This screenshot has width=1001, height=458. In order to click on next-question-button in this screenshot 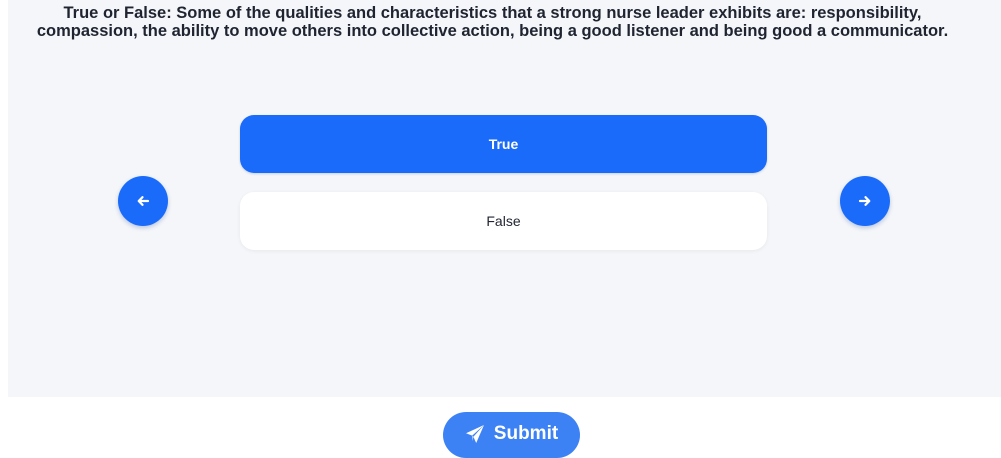, I will do `click(865, 201)`.